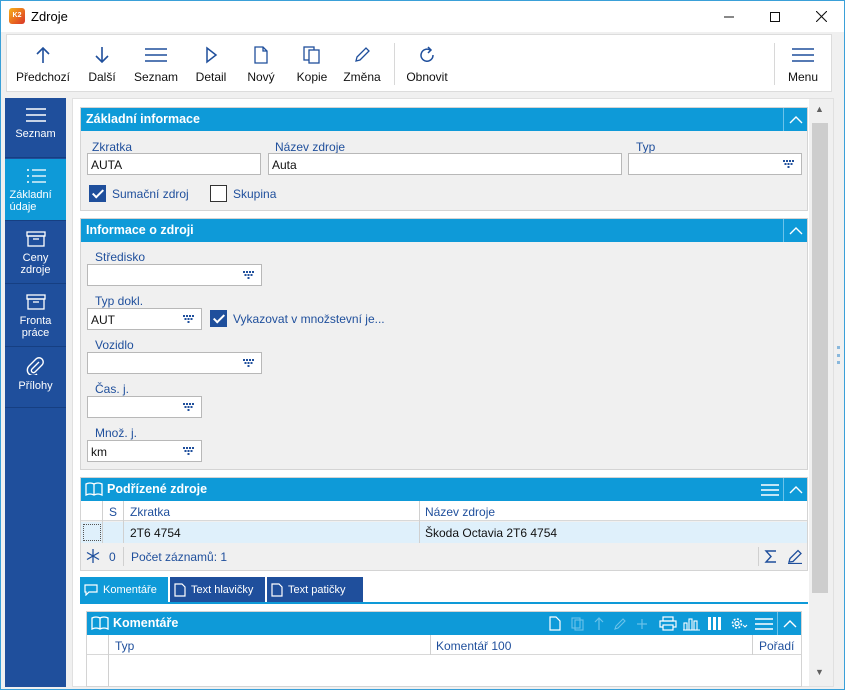 This screenshot has width=845, height=690. What do you see at coordinates (310, 147) in the screenshot?
I see `nazev-zdroje-label: Název zdroje` at bounding box center [310, 147].